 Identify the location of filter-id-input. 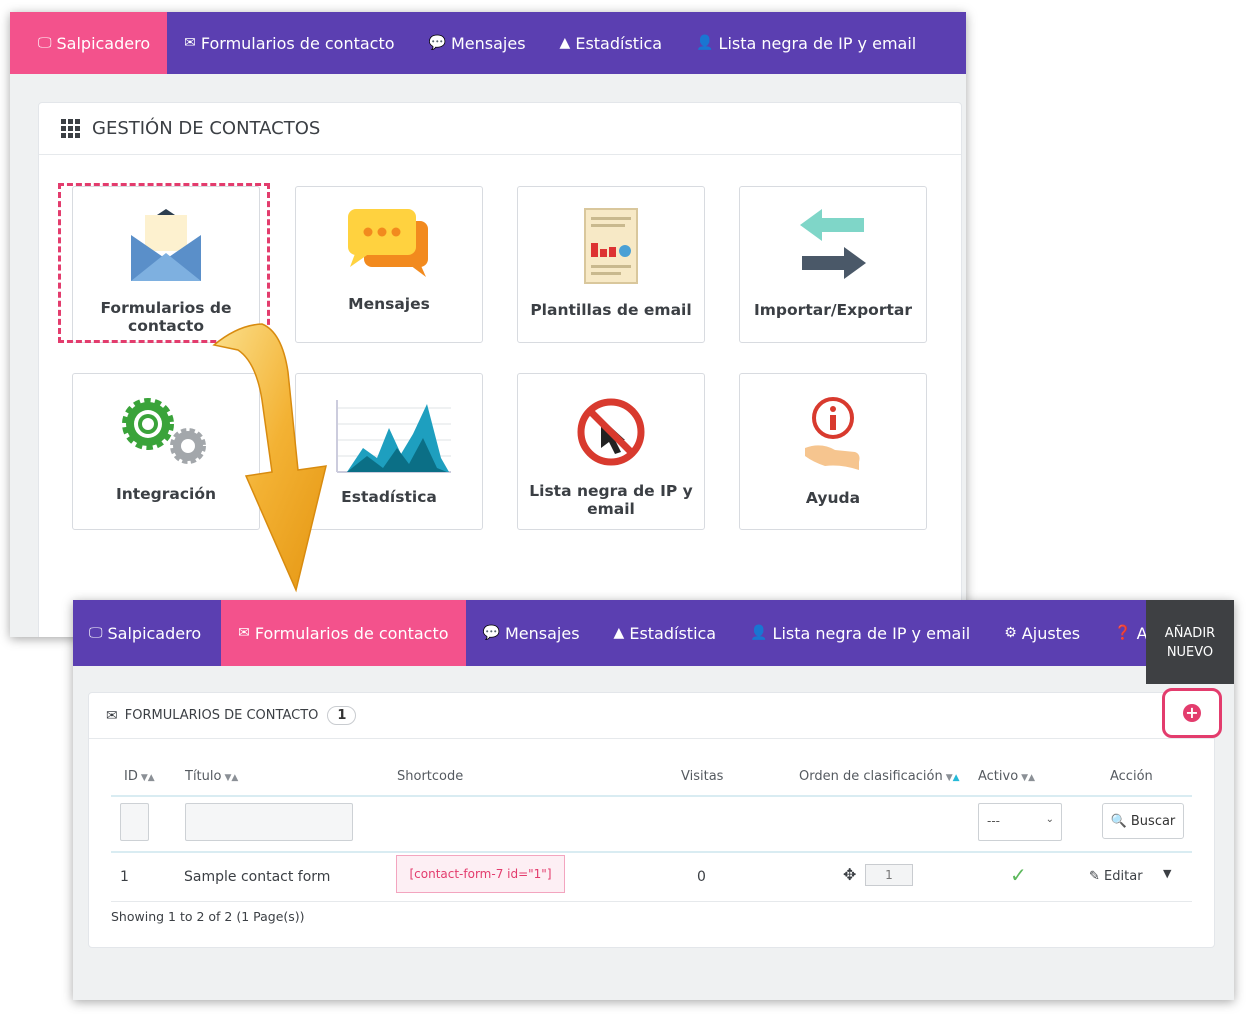
(134, 822).